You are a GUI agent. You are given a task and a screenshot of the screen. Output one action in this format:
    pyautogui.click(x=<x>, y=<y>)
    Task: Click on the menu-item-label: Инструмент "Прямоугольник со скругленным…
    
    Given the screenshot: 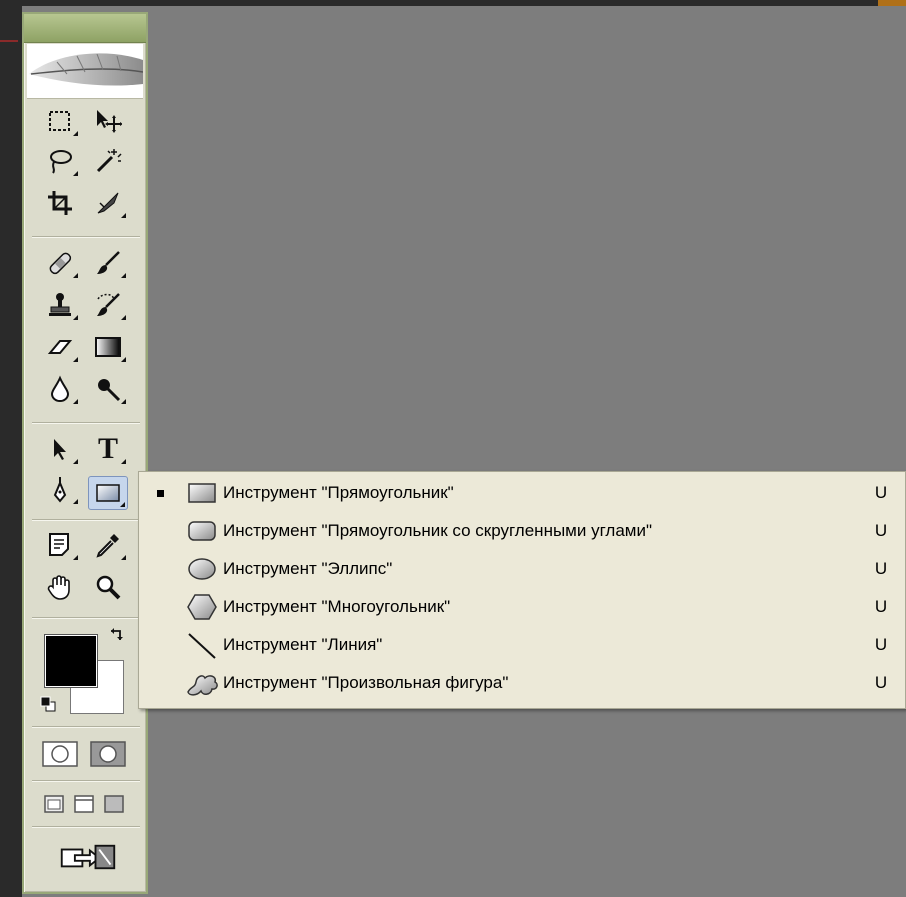 What is the action you would take?
    pyautogui.click(x=438, y=530)
    